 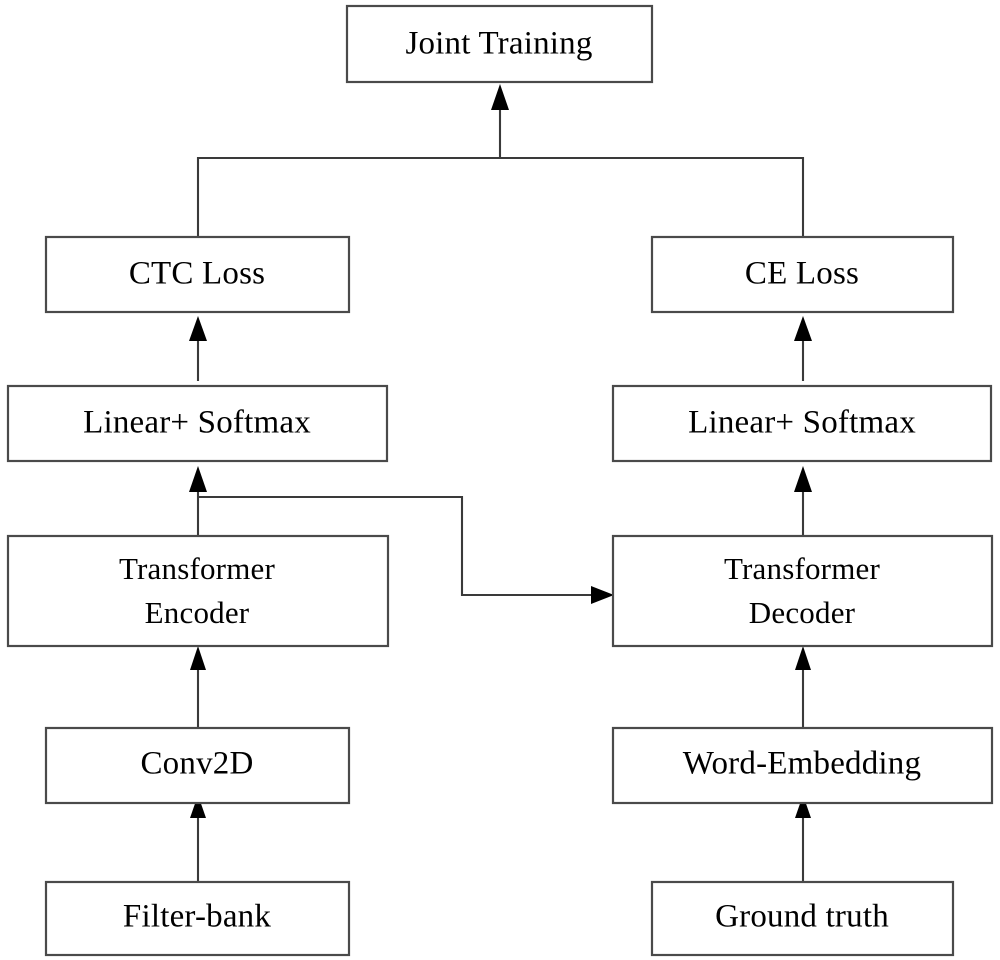 What do you see at coordinates (803, 839) in the screenshot?
I see `edge-groundtruth-to-word-embedding` at bounding box center [803, 839].